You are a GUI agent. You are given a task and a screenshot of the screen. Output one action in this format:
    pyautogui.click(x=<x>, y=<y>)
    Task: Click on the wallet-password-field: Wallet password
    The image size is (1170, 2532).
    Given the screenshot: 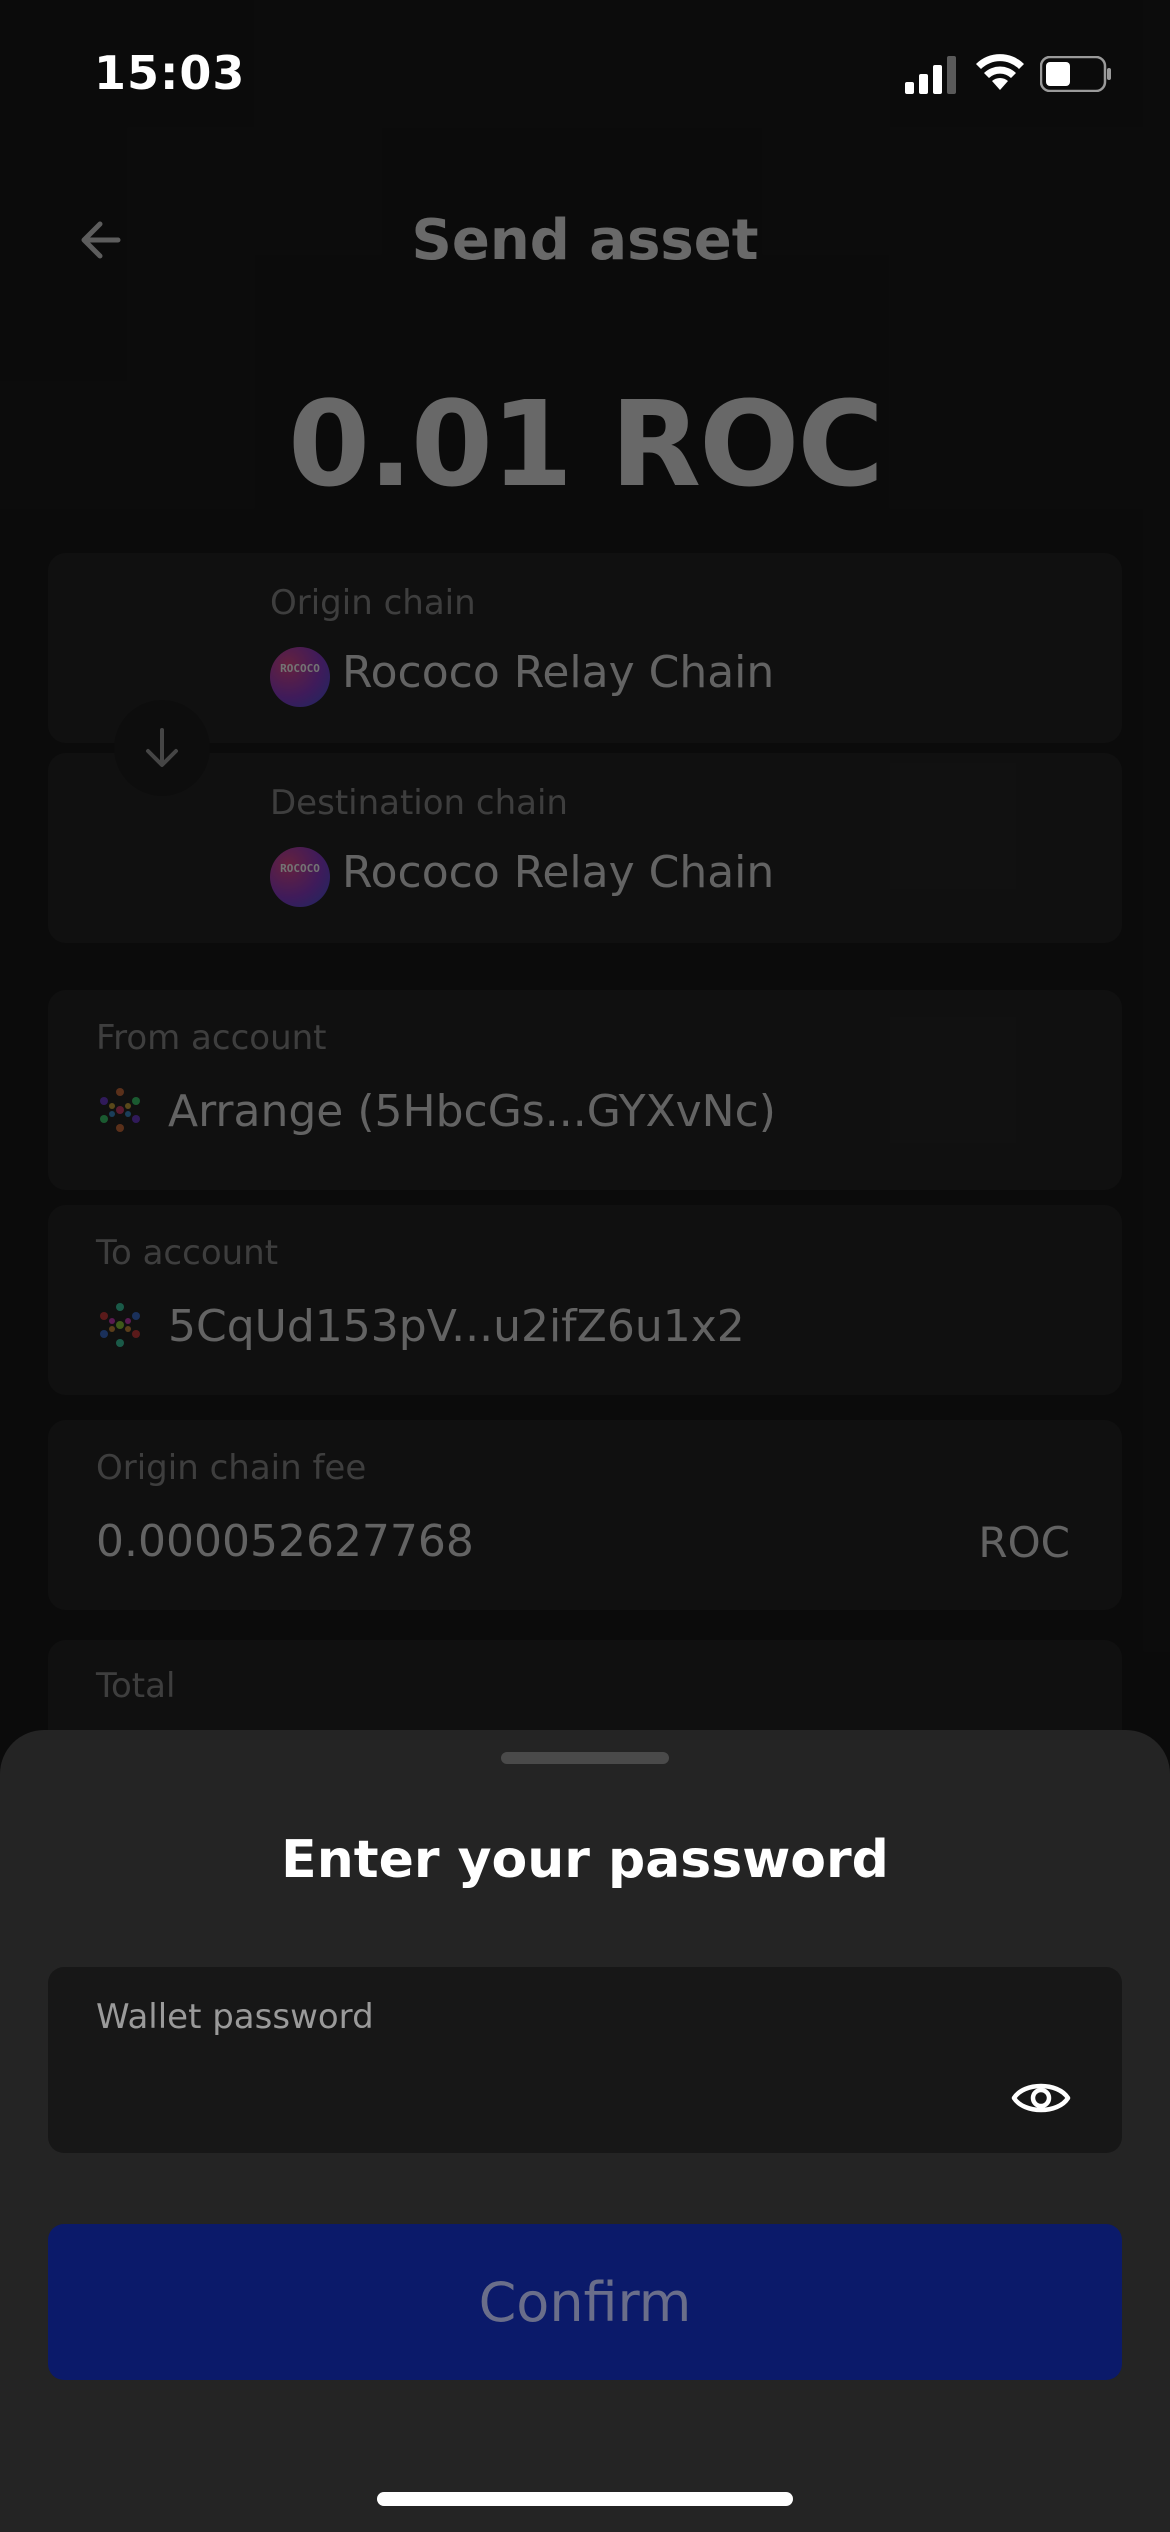 What is the action you would take?
    pyautogui.click(x=585, y=2060)
    